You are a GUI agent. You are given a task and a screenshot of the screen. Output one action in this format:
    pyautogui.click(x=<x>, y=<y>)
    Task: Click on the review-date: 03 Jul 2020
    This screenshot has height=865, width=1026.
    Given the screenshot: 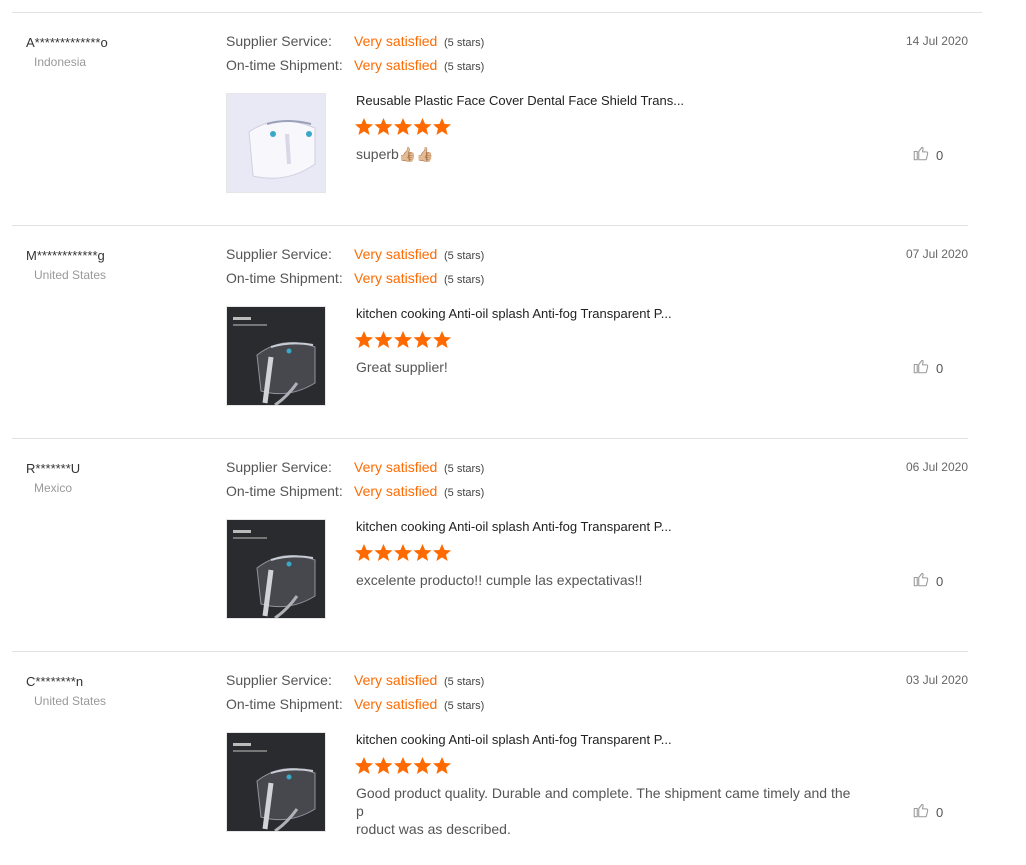 What is the action you would take?
    pyautogui.click(x=936, y=680)
    